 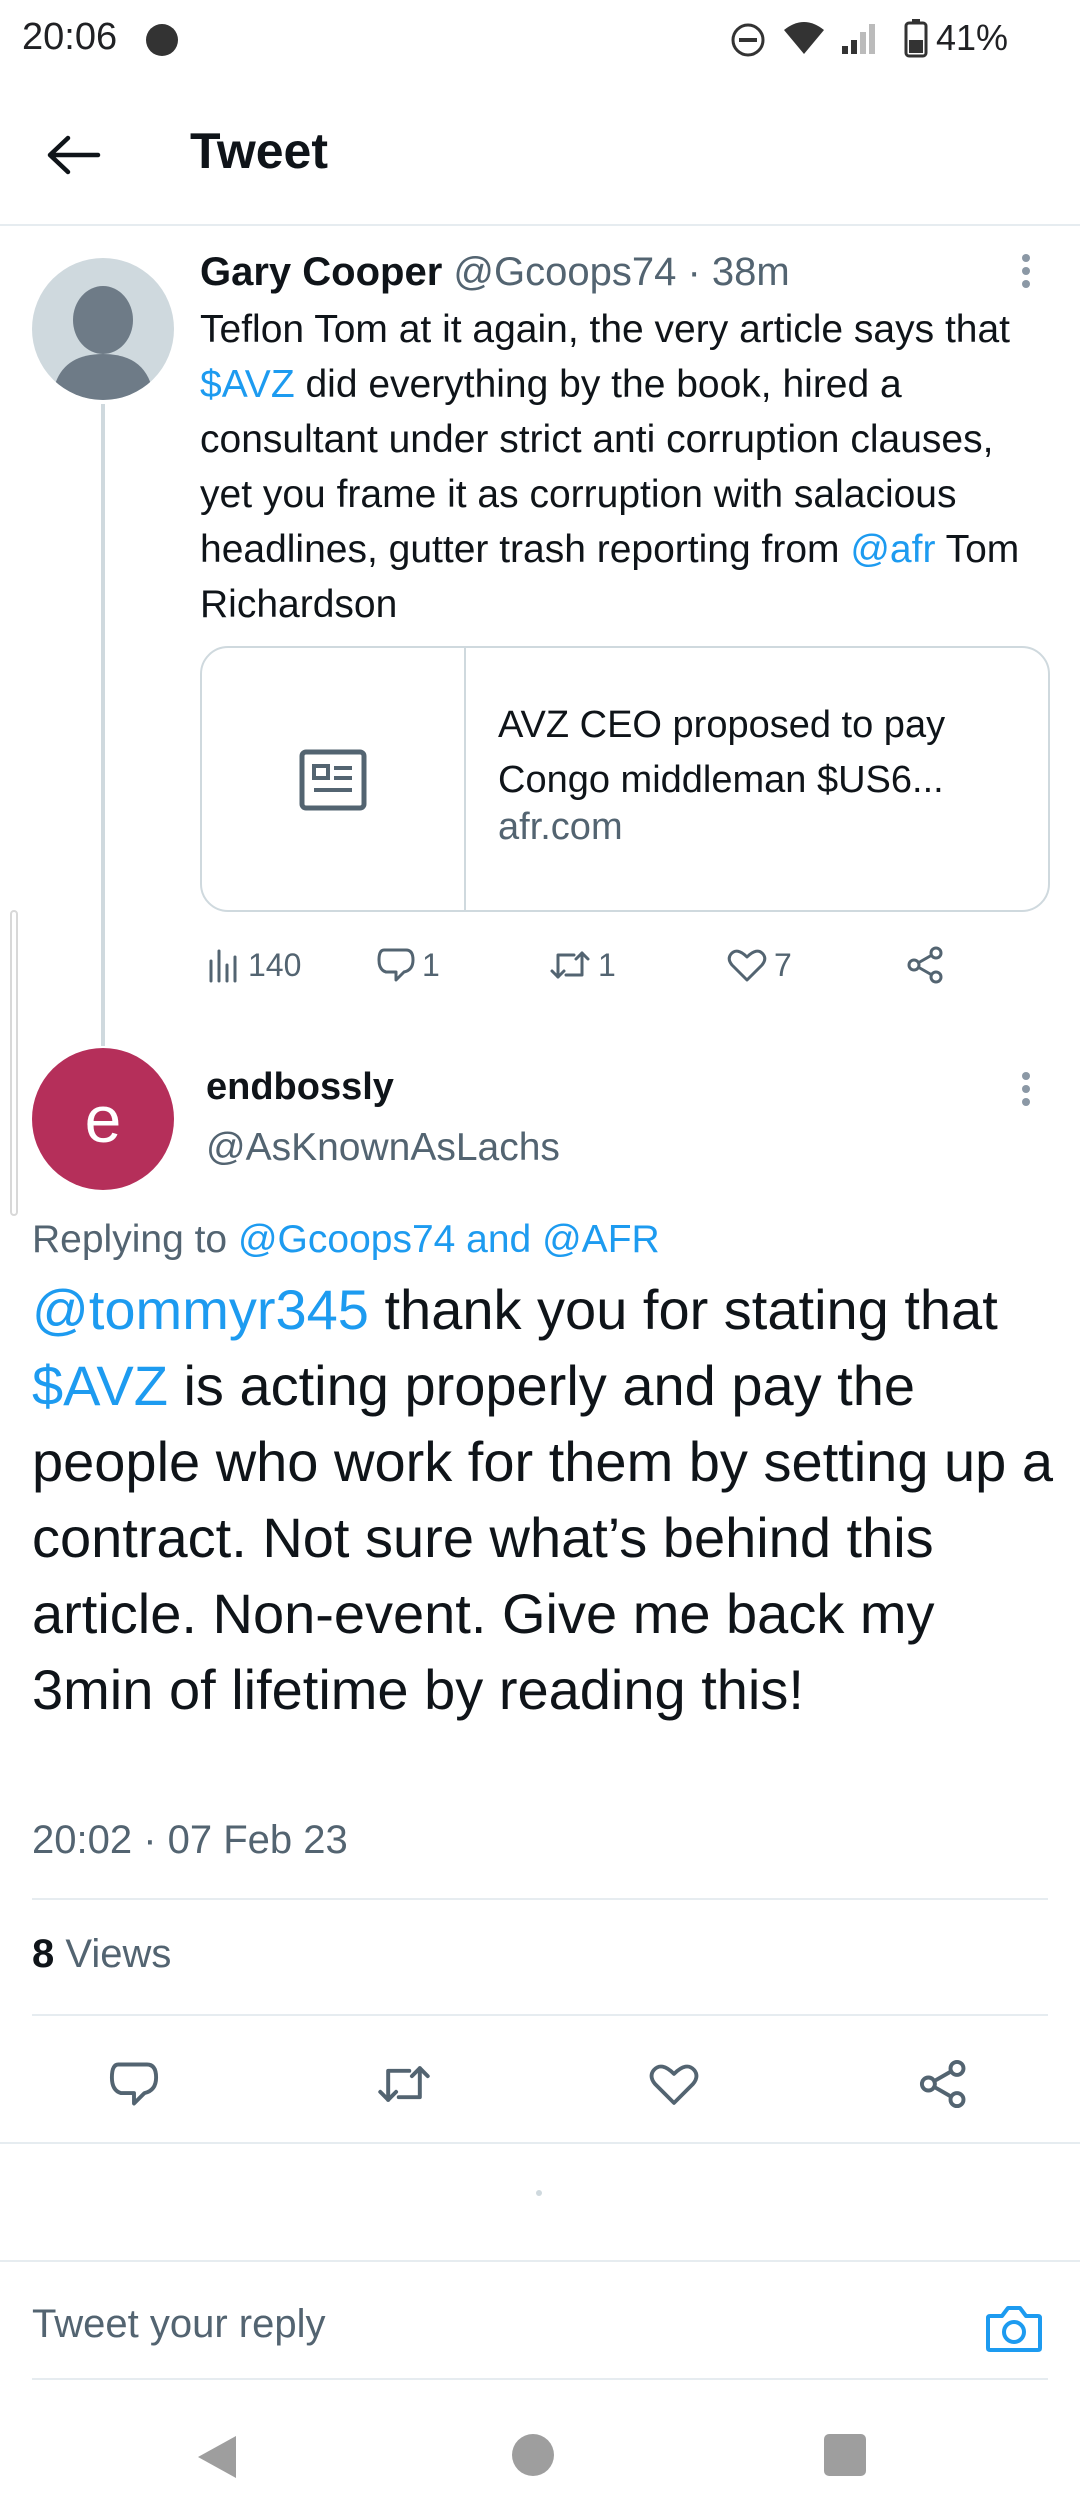 I want to click on detail-actions, so click(x=540, y=2084).